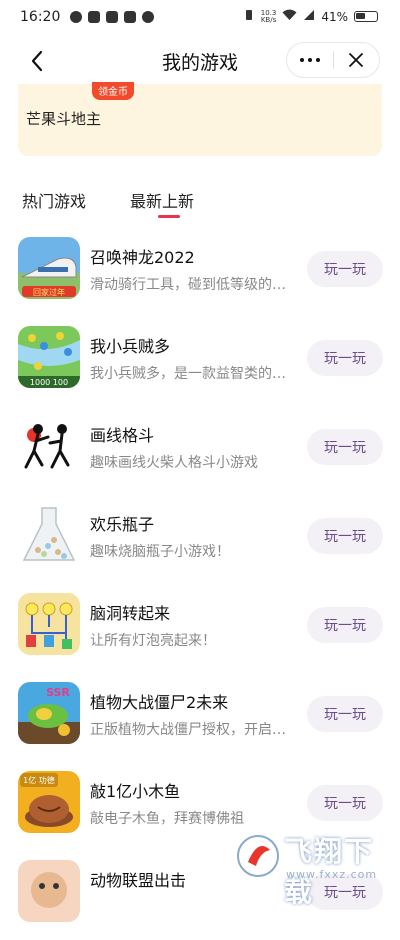 This screenshot has width=400, height=940. I want to click on game-name: 脑洞转起来, so click(130, 613).